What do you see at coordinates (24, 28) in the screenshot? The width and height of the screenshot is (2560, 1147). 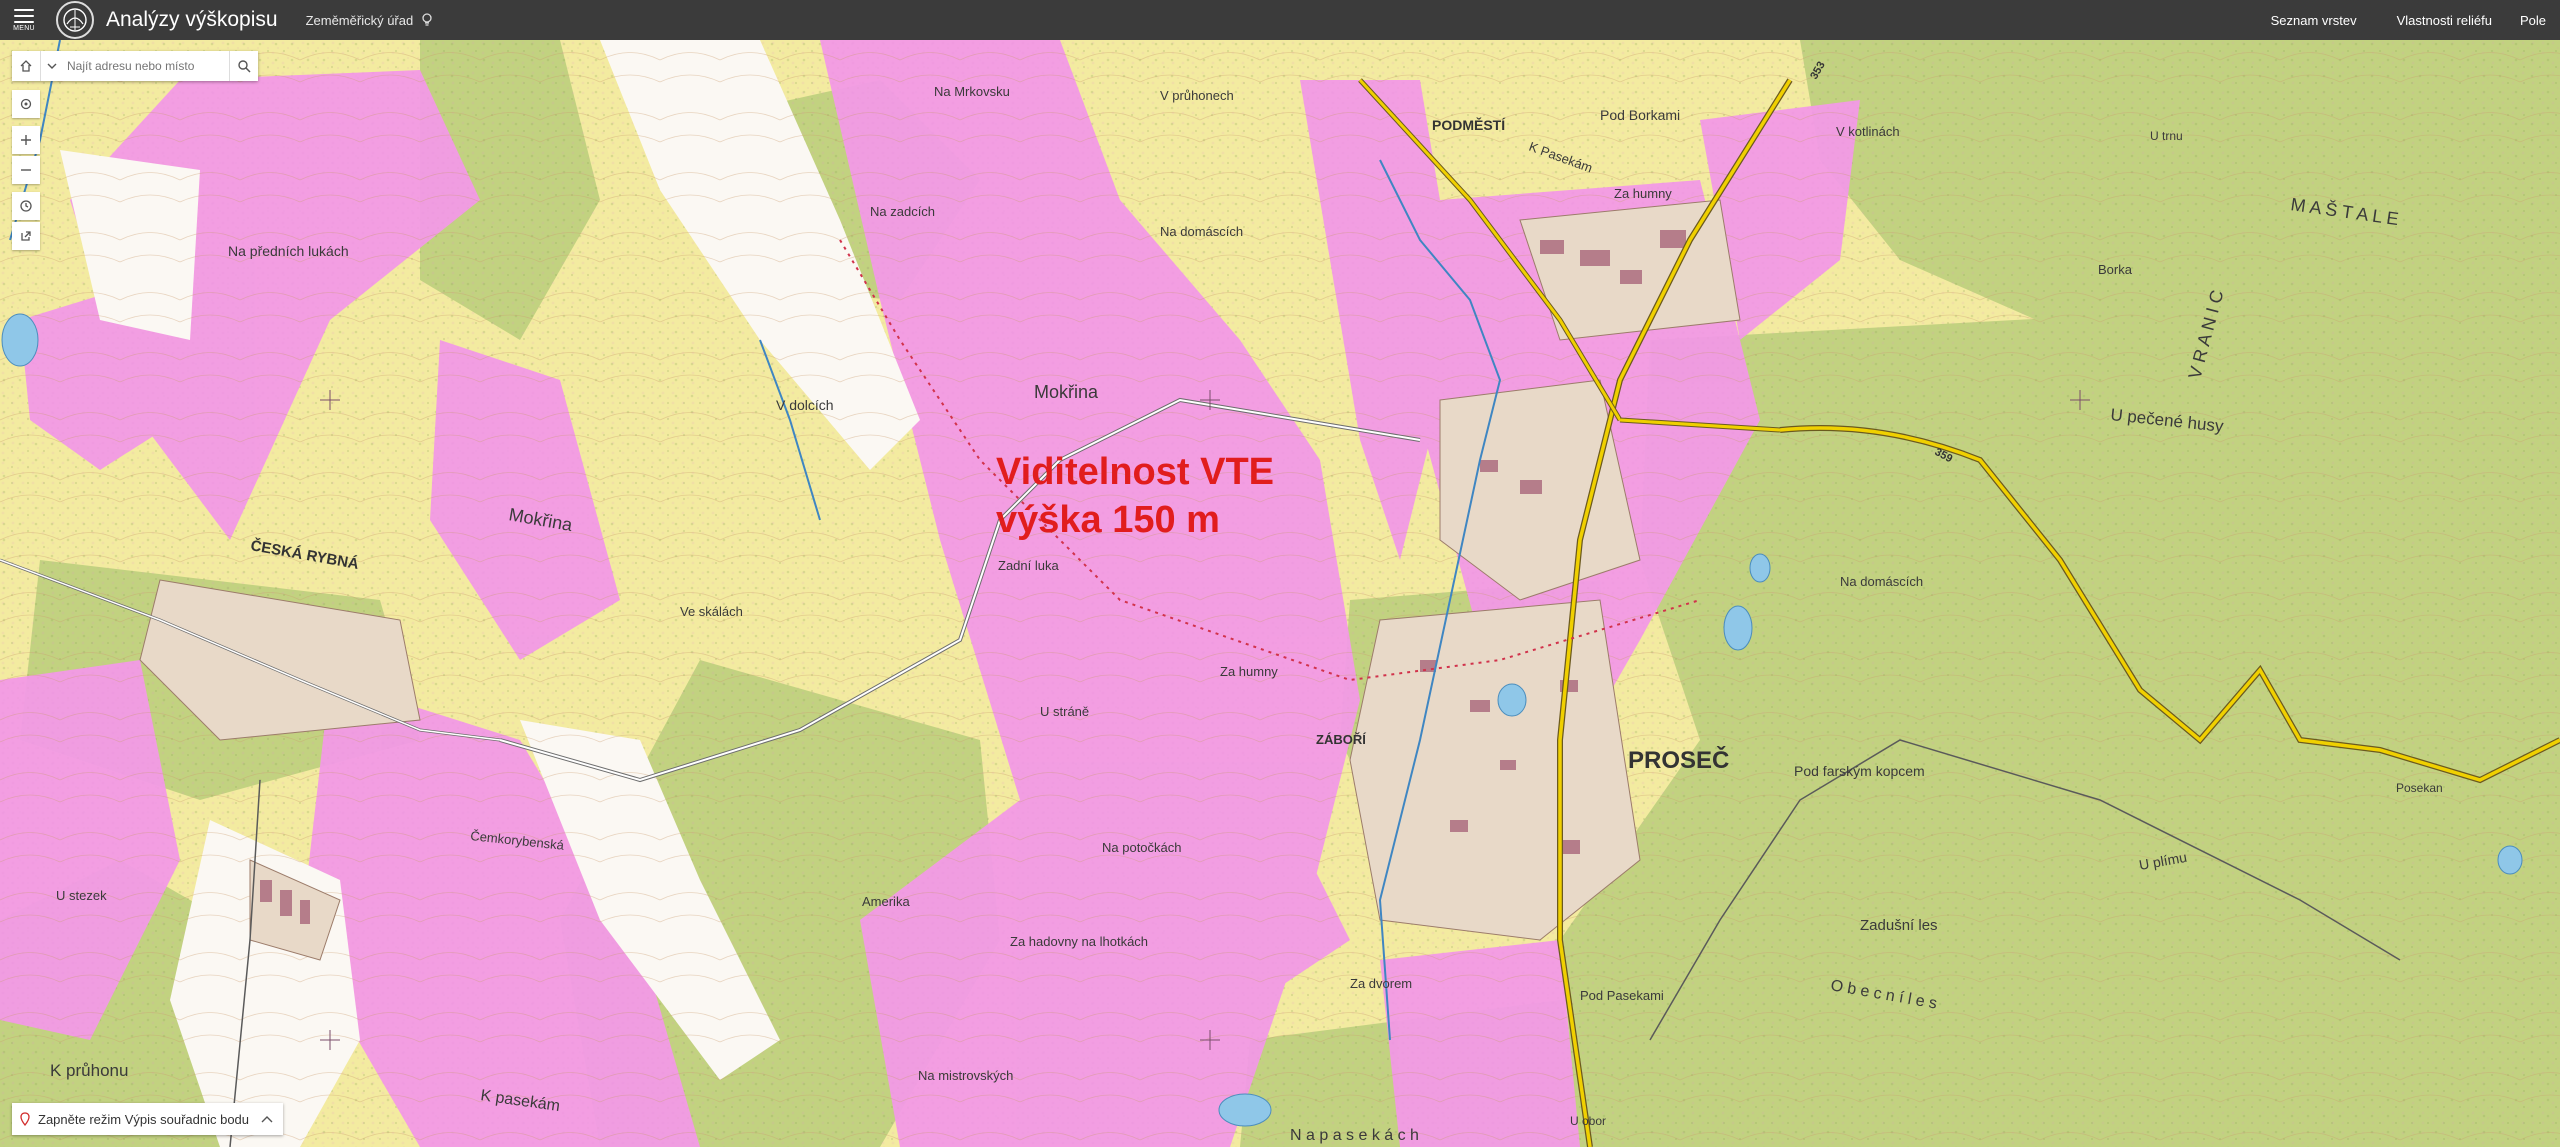 I see `menu-label: MENU` at bounding box center [24, 28].